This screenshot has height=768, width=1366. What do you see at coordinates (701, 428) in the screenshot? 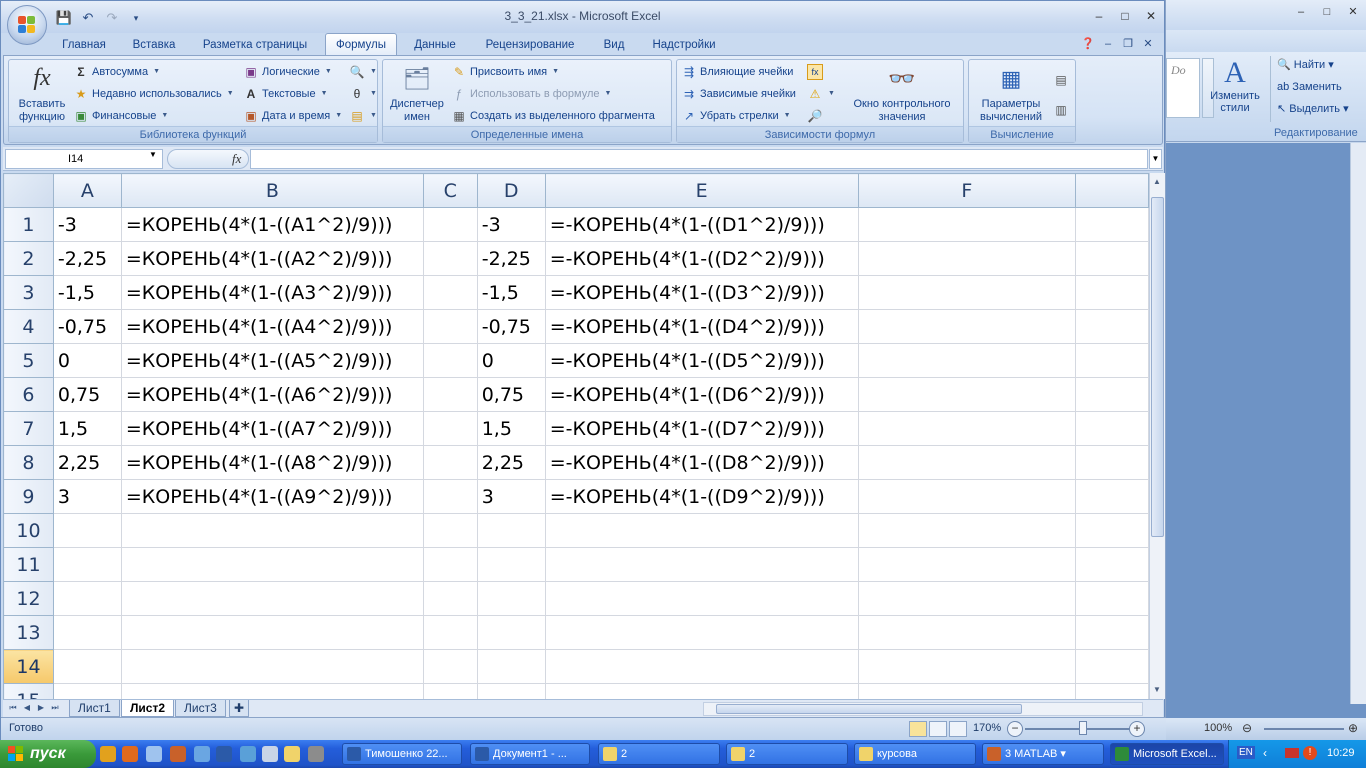
I see `cell-e7: =-КОРЕНЬ(4*(1-((D7^2)/9)))` at bounding box center [701, 428].